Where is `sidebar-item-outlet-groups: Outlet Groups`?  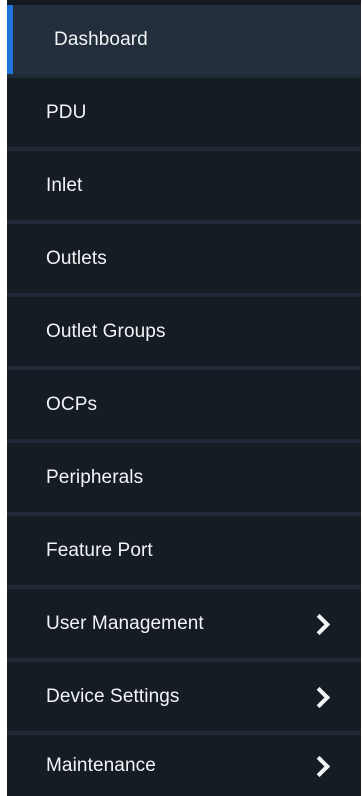
sidebar-item-outlet-groups: Outlet Groups is located at coordinates (184, 331).